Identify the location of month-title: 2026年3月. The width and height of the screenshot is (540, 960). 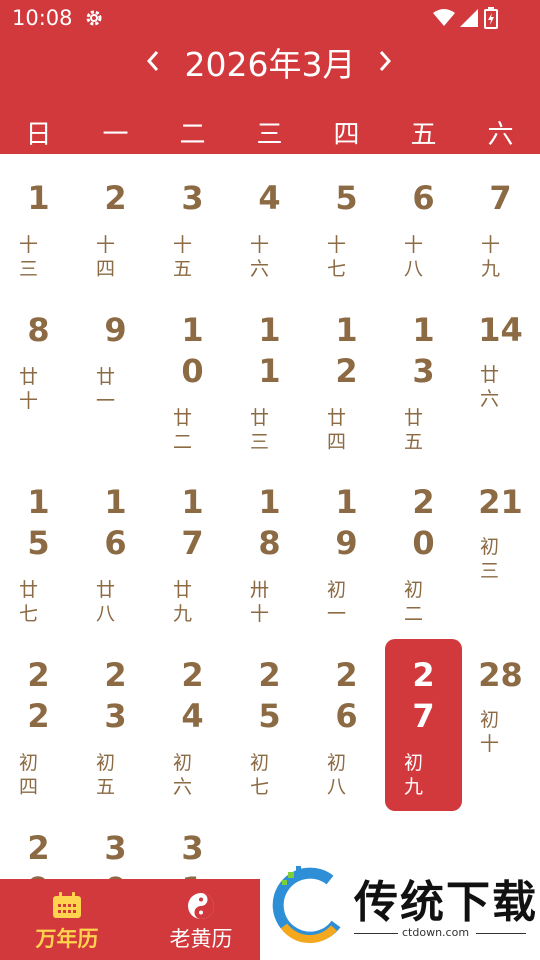
(270, 62).